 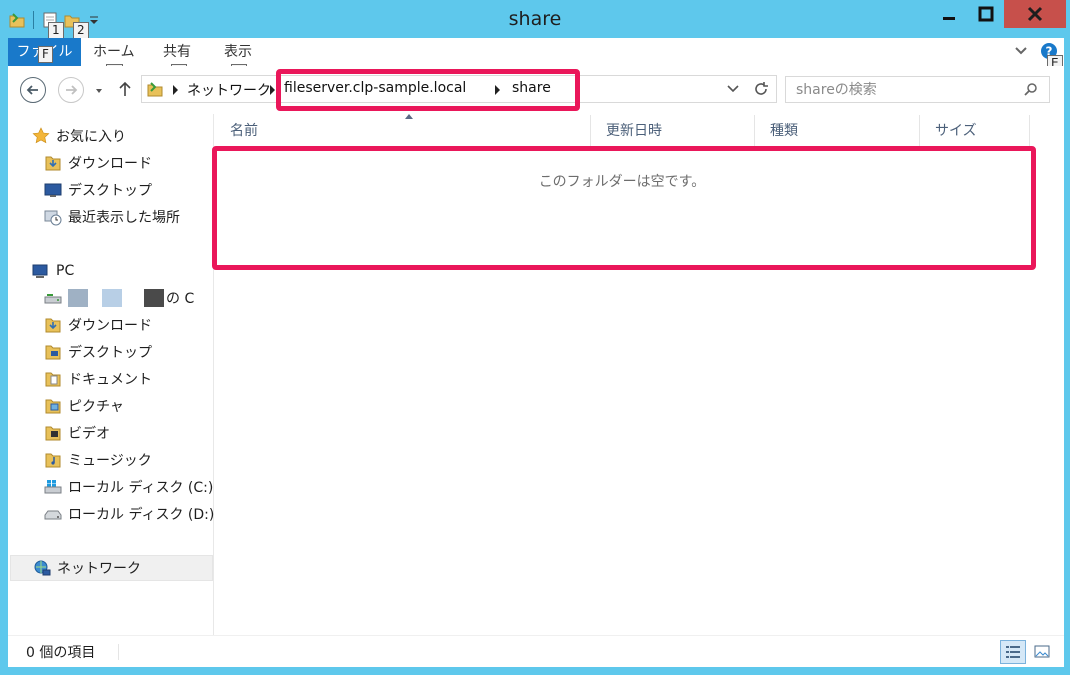 I want to click on desktop-icon, so click(x=53, y=190).